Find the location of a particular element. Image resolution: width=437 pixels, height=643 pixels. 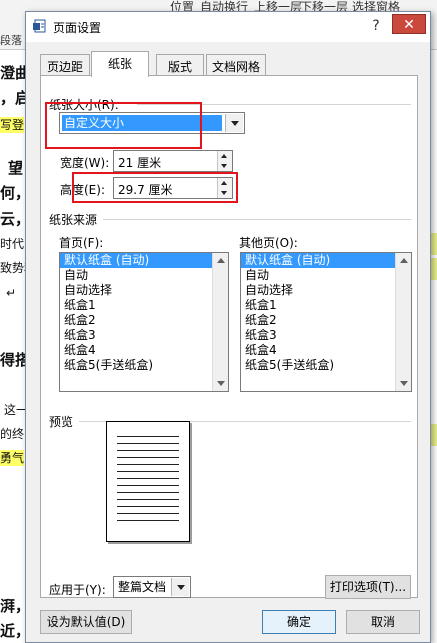

apply-to-value: 整篇文档 is located at coordinates (142, 587).